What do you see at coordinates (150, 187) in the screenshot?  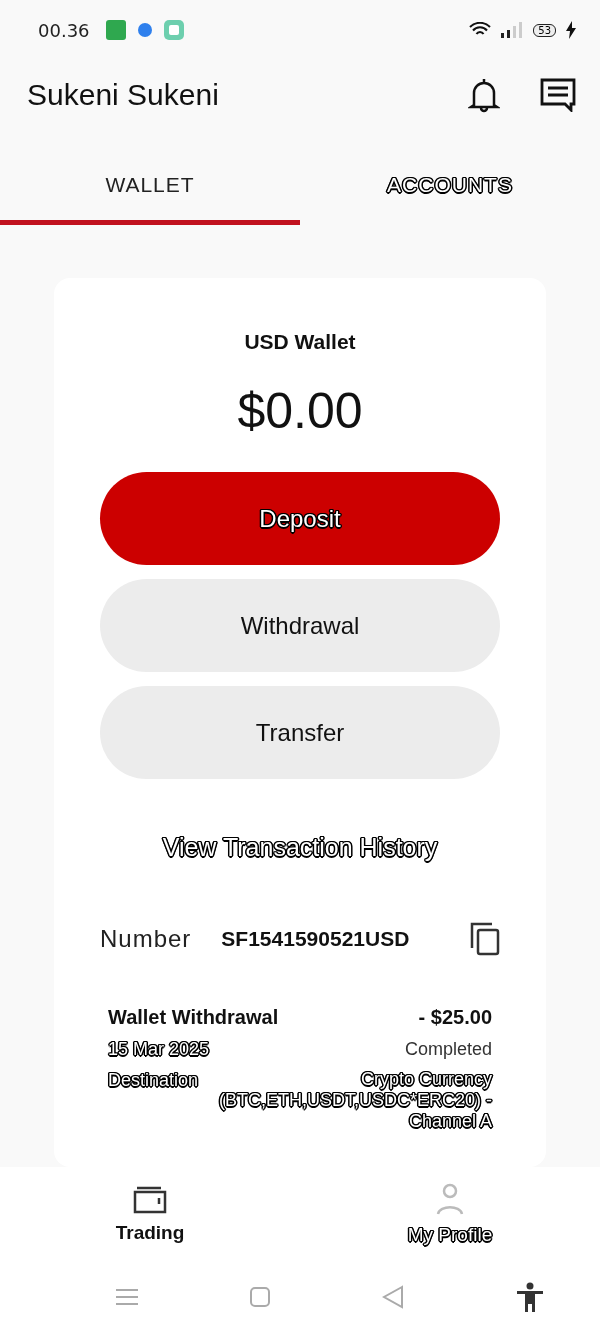 I see `tab: WALLET` at bounding box center [150, 187].